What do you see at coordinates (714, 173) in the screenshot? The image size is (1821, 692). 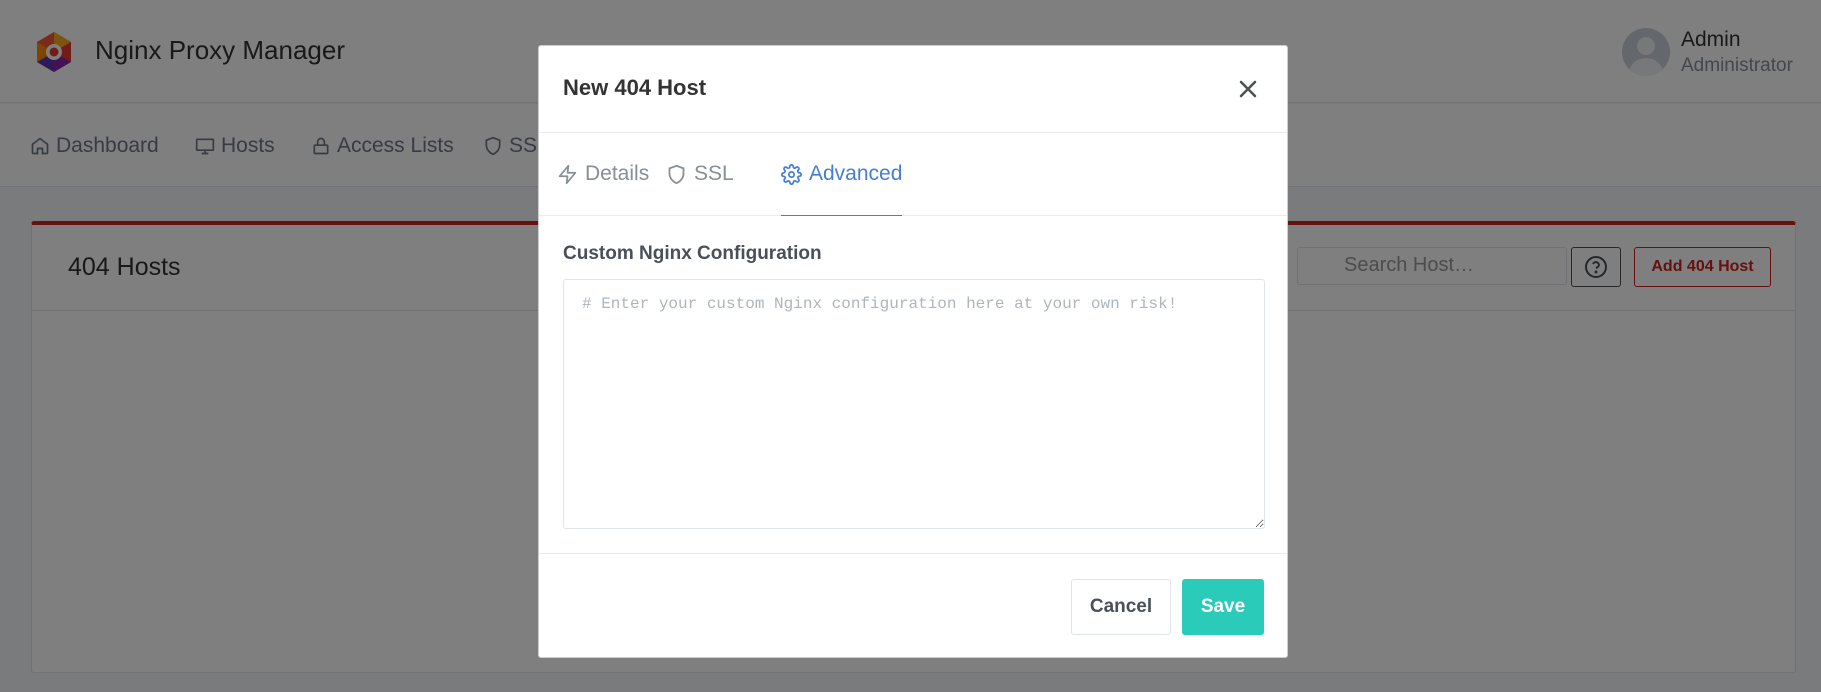 I see `tab-label: SSL` at bounding box center [714, 173].